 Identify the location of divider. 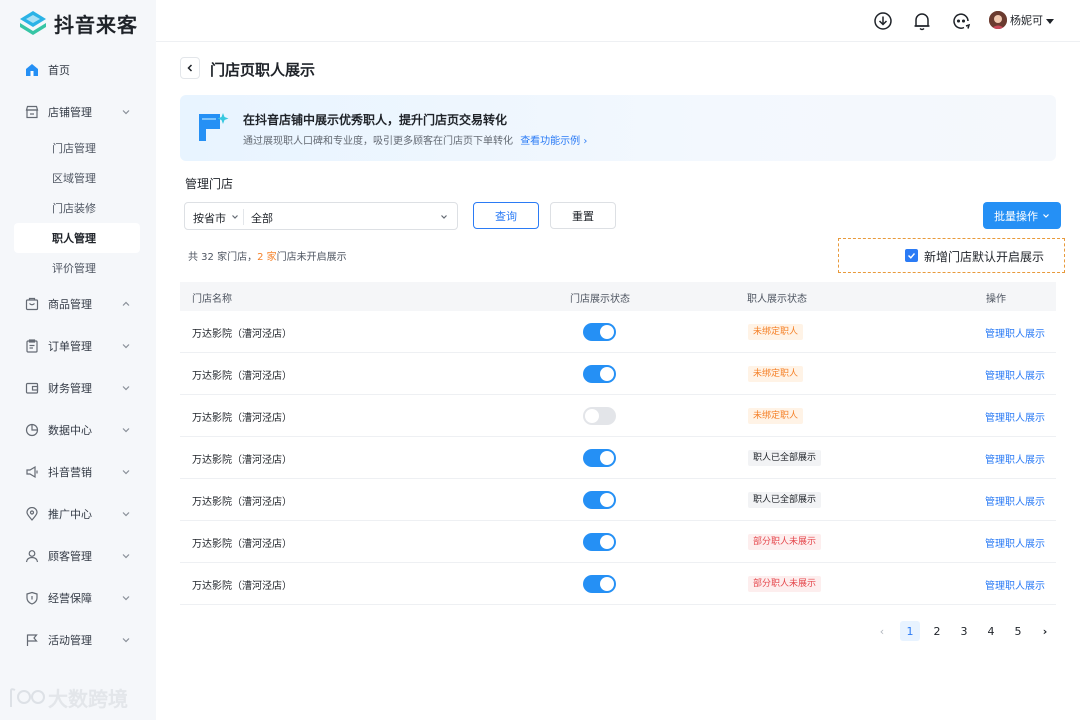
(243, 217).